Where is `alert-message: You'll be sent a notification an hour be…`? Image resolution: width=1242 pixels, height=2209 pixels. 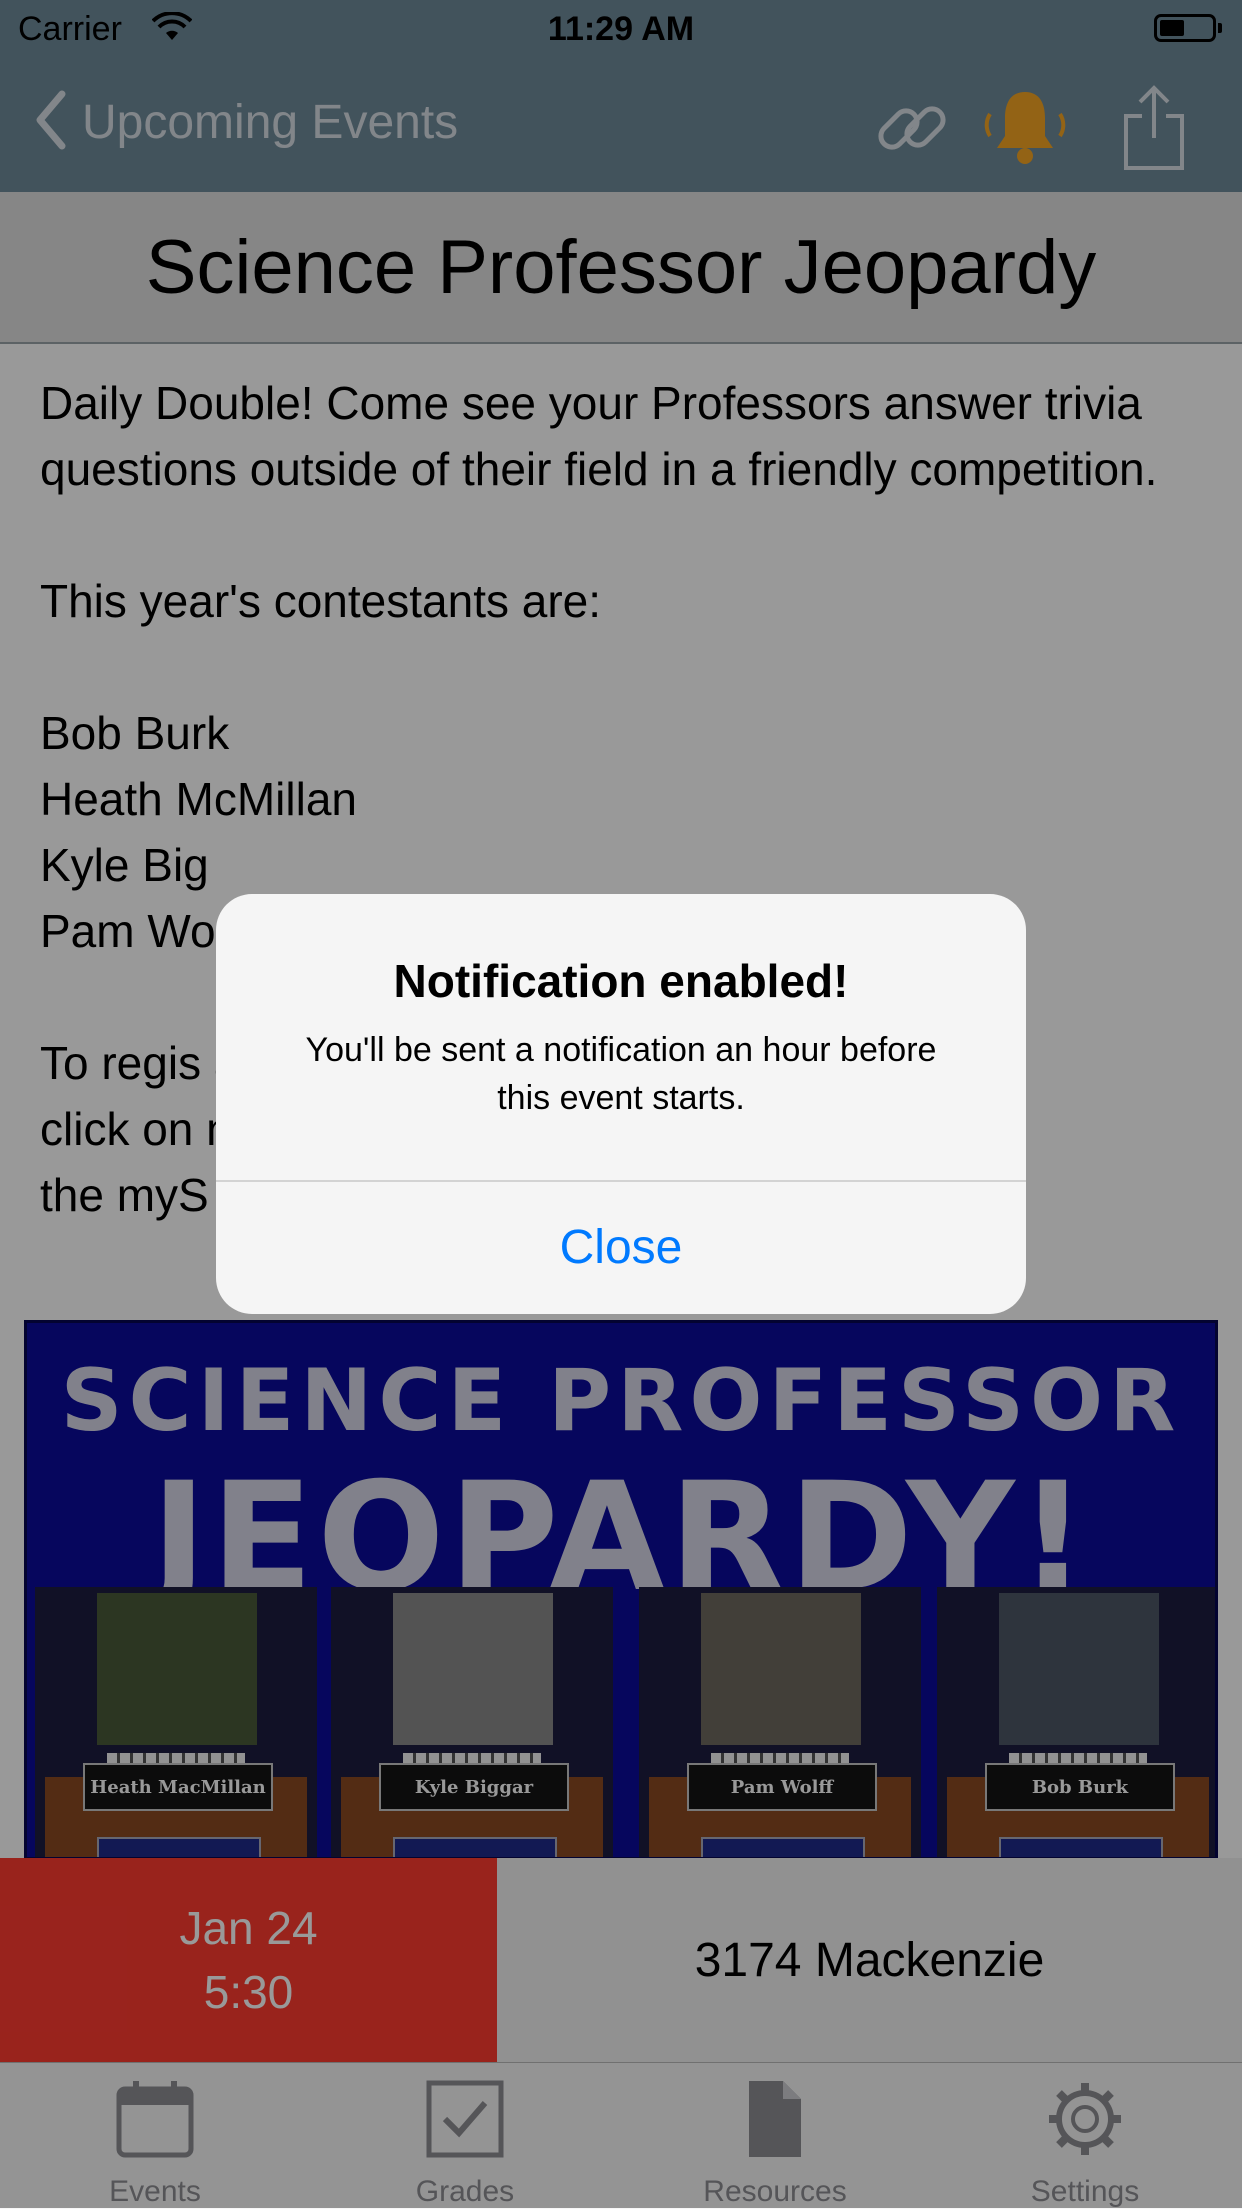 alert-message: You'll be sent a notification an hour be… is located at coordinates (621, 1074).